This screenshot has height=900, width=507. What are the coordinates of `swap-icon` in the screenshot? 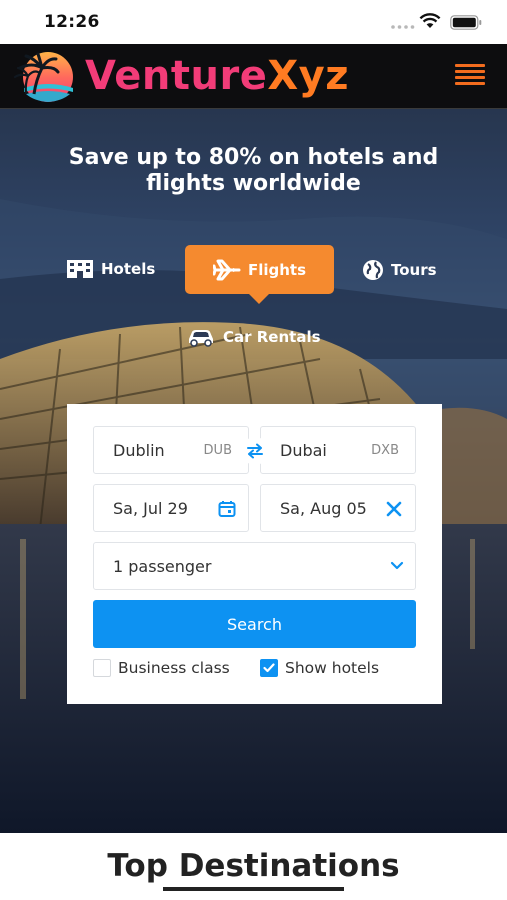 It's located at (255, 451).